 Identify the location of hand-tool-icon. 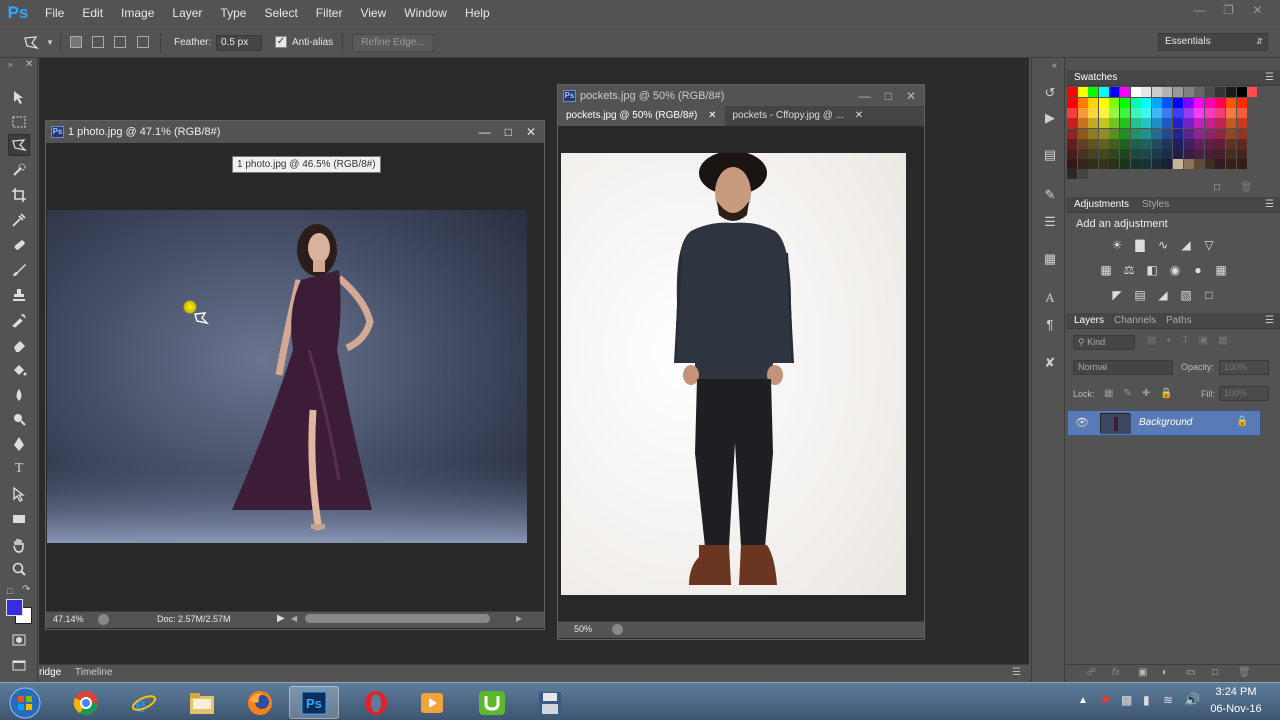
(19, 545).